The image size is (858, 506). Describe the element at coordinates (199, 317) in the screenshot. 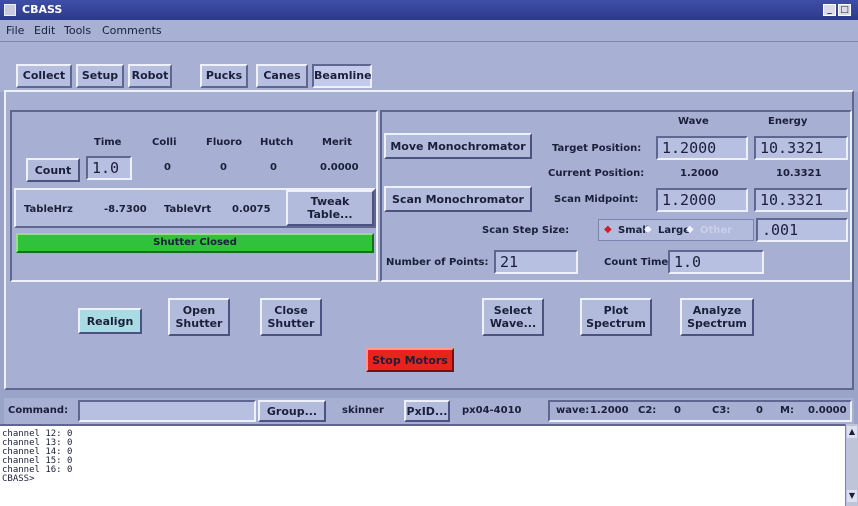

I see `open-shutter-button: Open Shutter` at that location.